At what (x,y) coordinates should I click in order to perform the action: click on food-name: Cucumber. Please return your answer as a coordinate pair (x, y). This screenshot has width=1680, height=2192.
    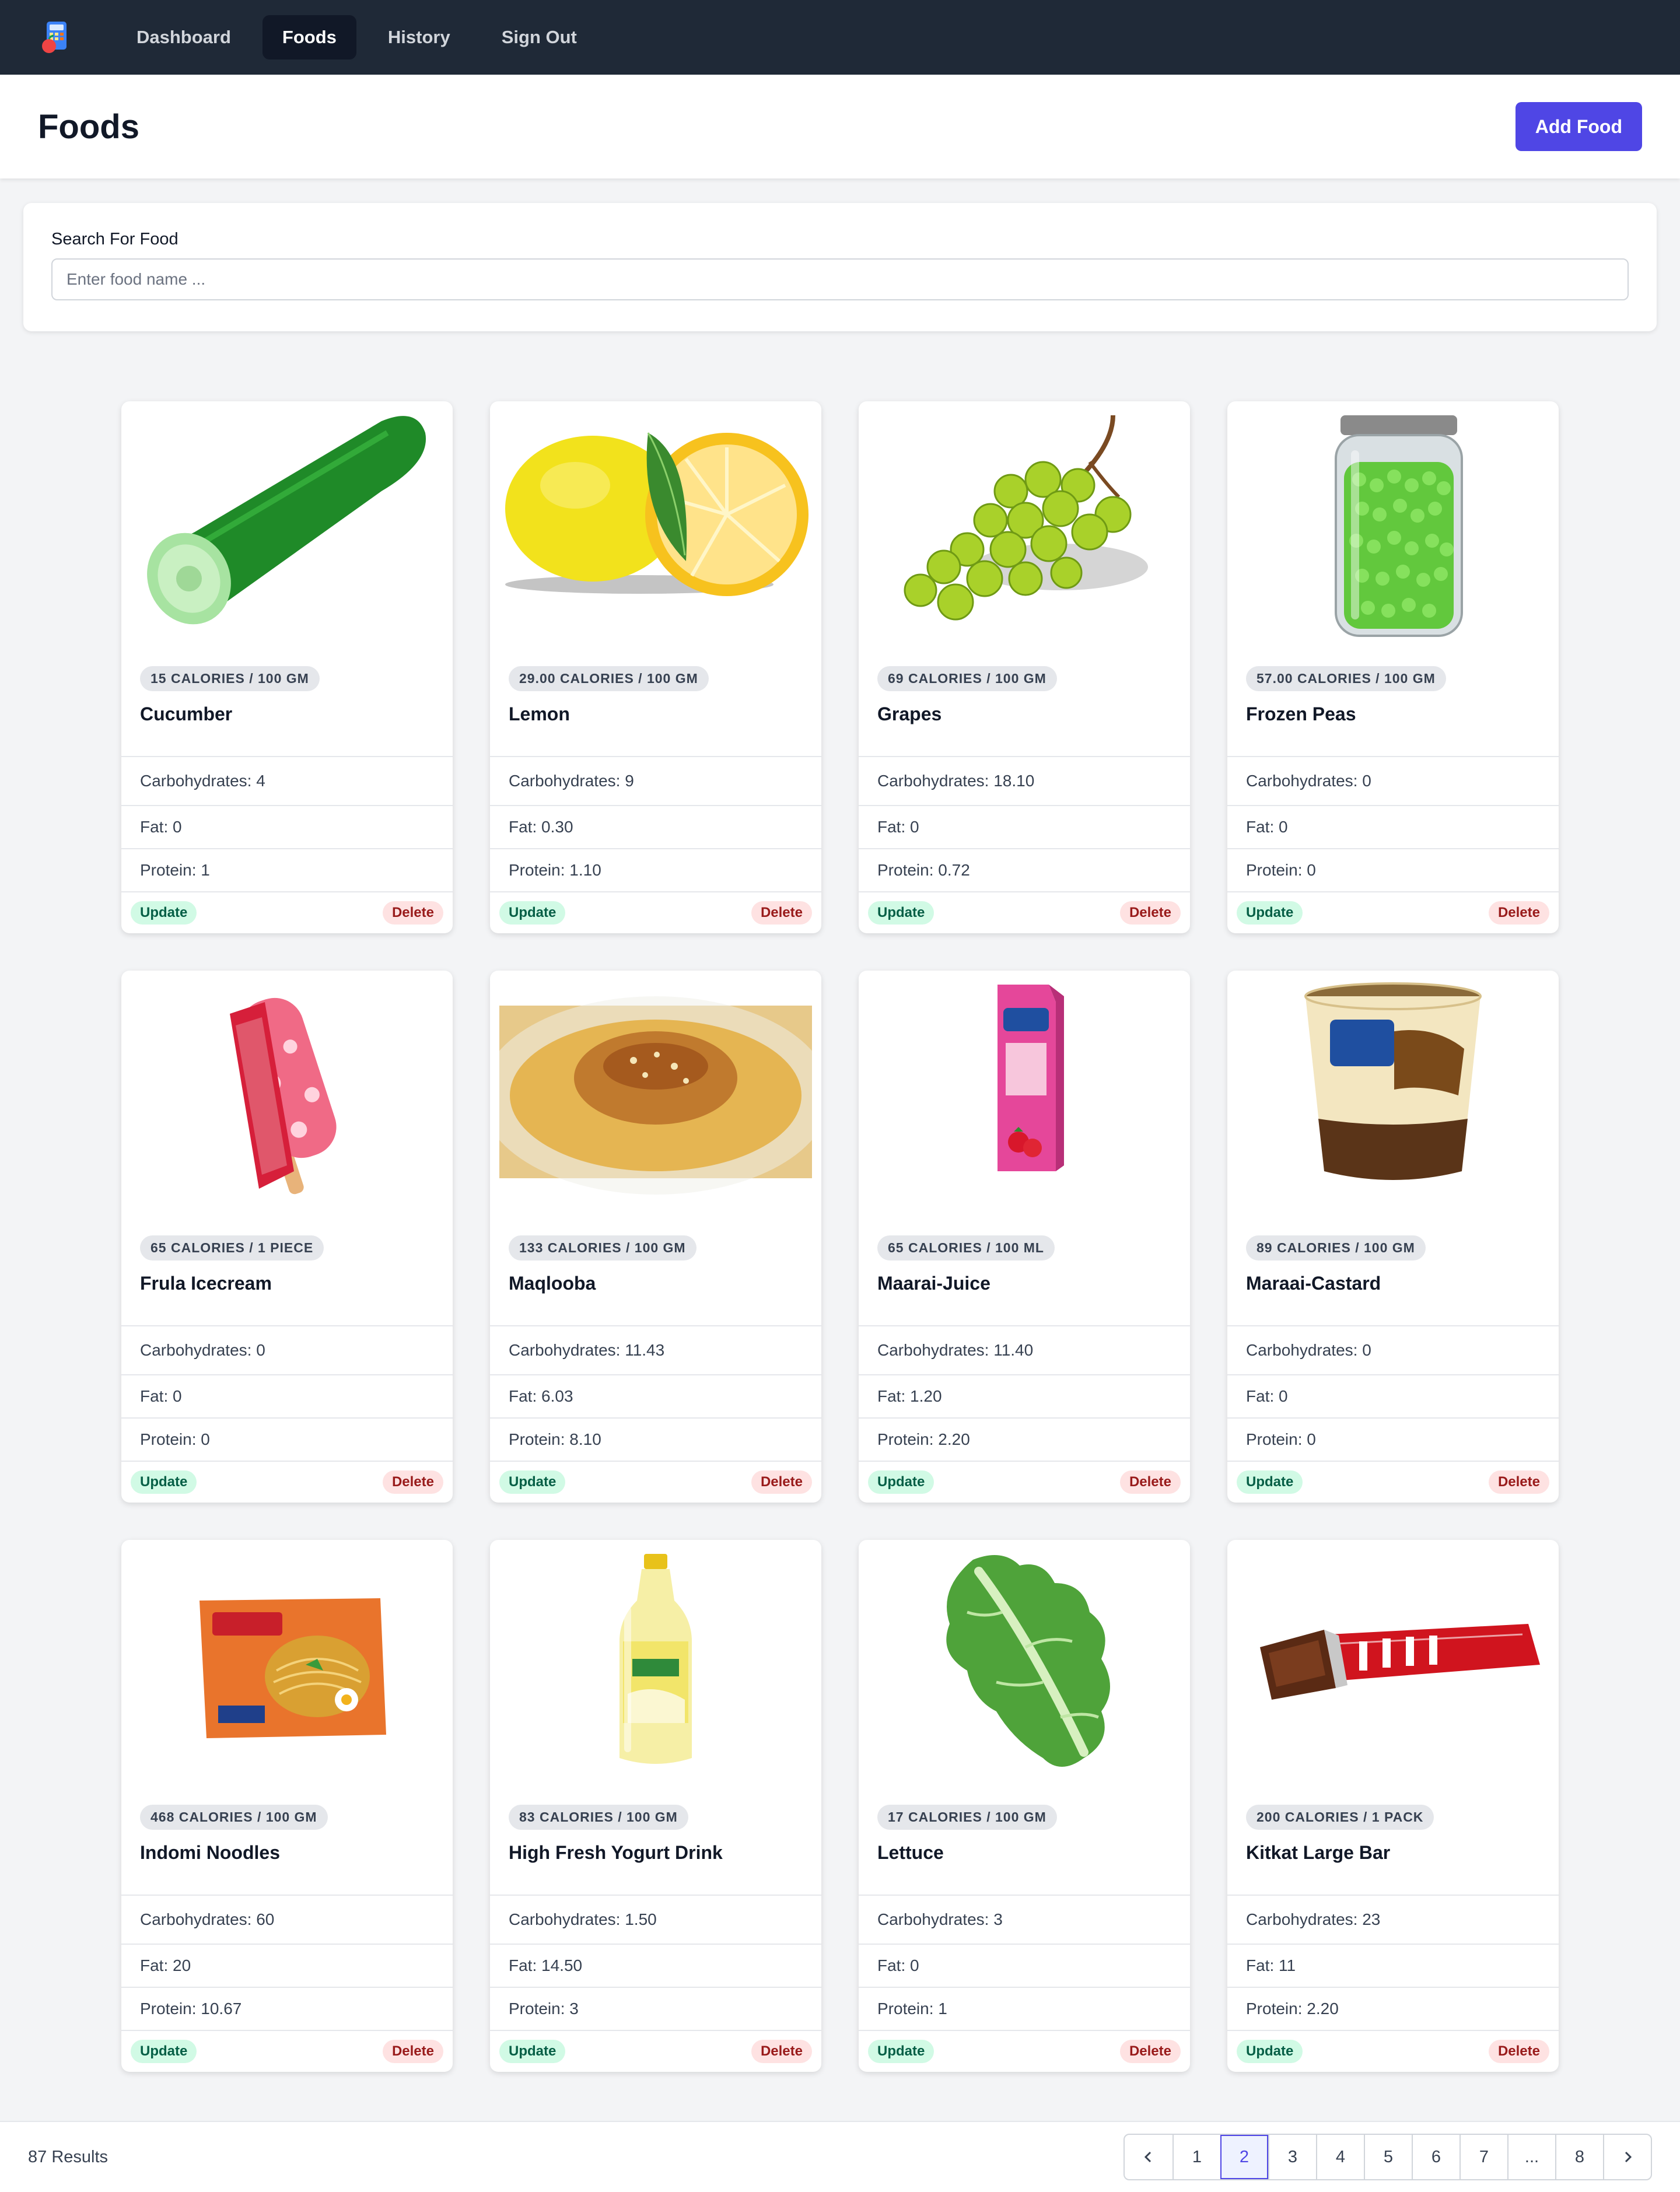
    Looking at the image, I should click on (187, 713).